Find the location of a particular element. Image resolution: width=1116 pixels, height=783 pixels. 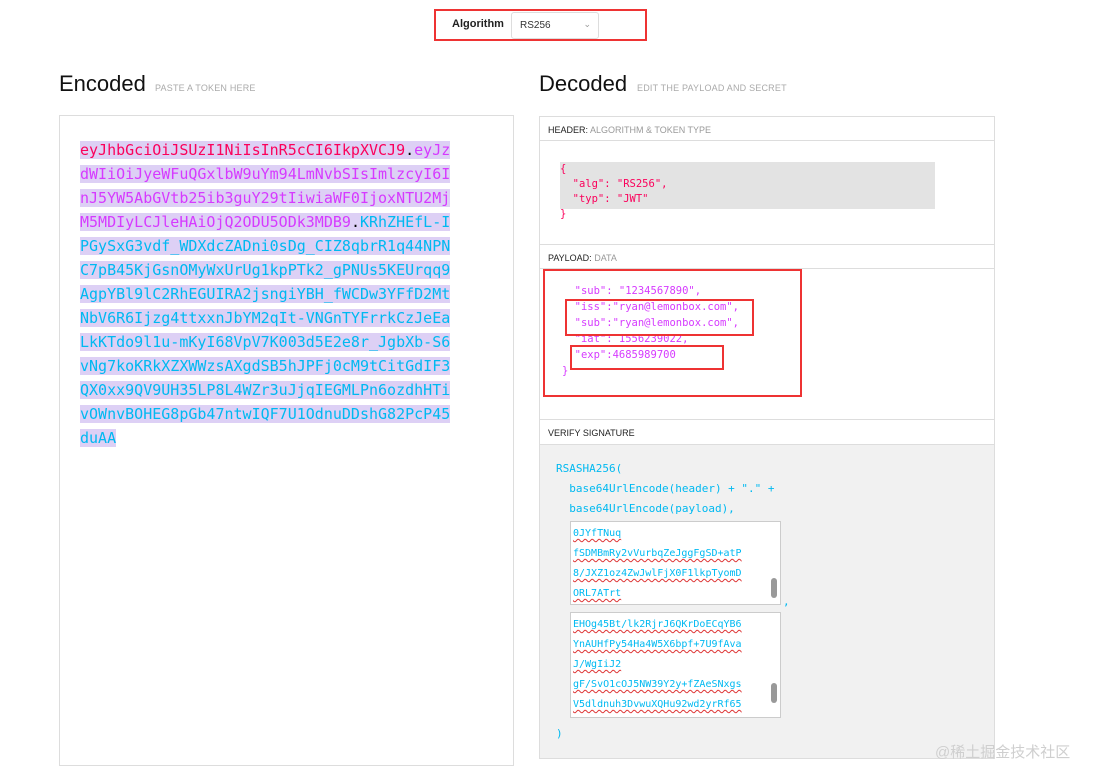

key-line: V5dldnuh3DvwuXQHu92wd2yrRf65 is located at coordinates (657, 704).